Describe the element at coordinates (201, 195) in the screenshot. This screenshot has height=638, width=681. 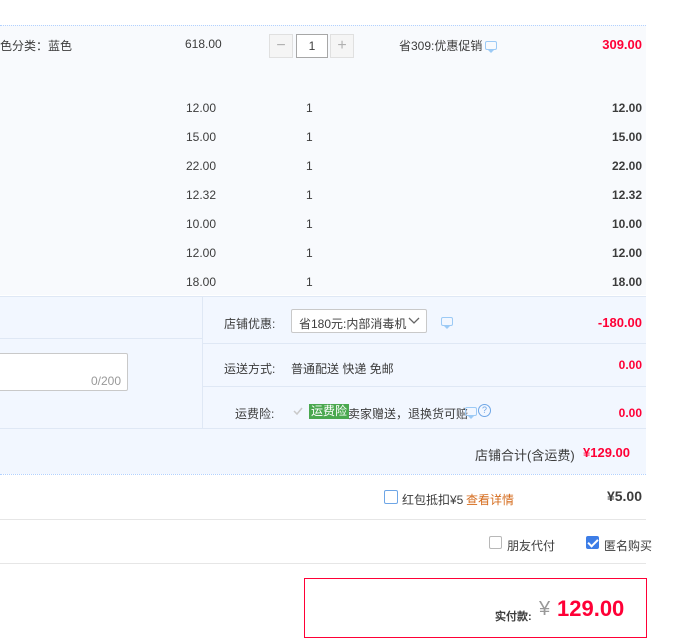
I see `addon-price: 12.32` at that location.